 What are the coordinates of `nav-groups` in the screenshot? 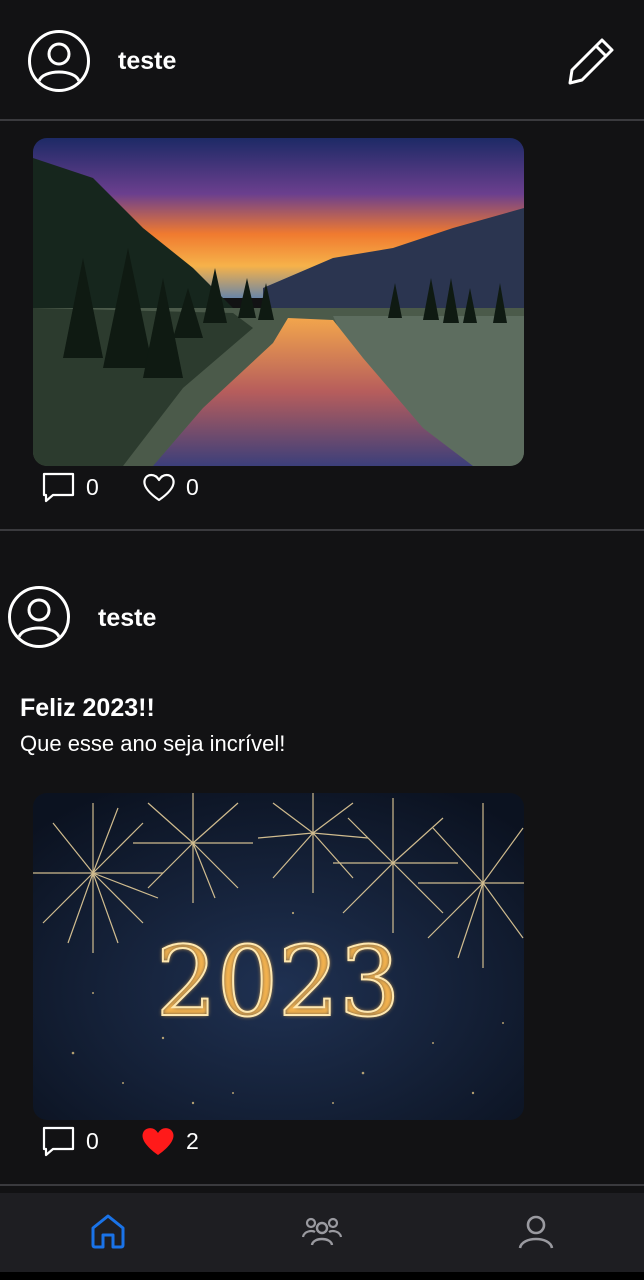 It's located at (322, 1231).